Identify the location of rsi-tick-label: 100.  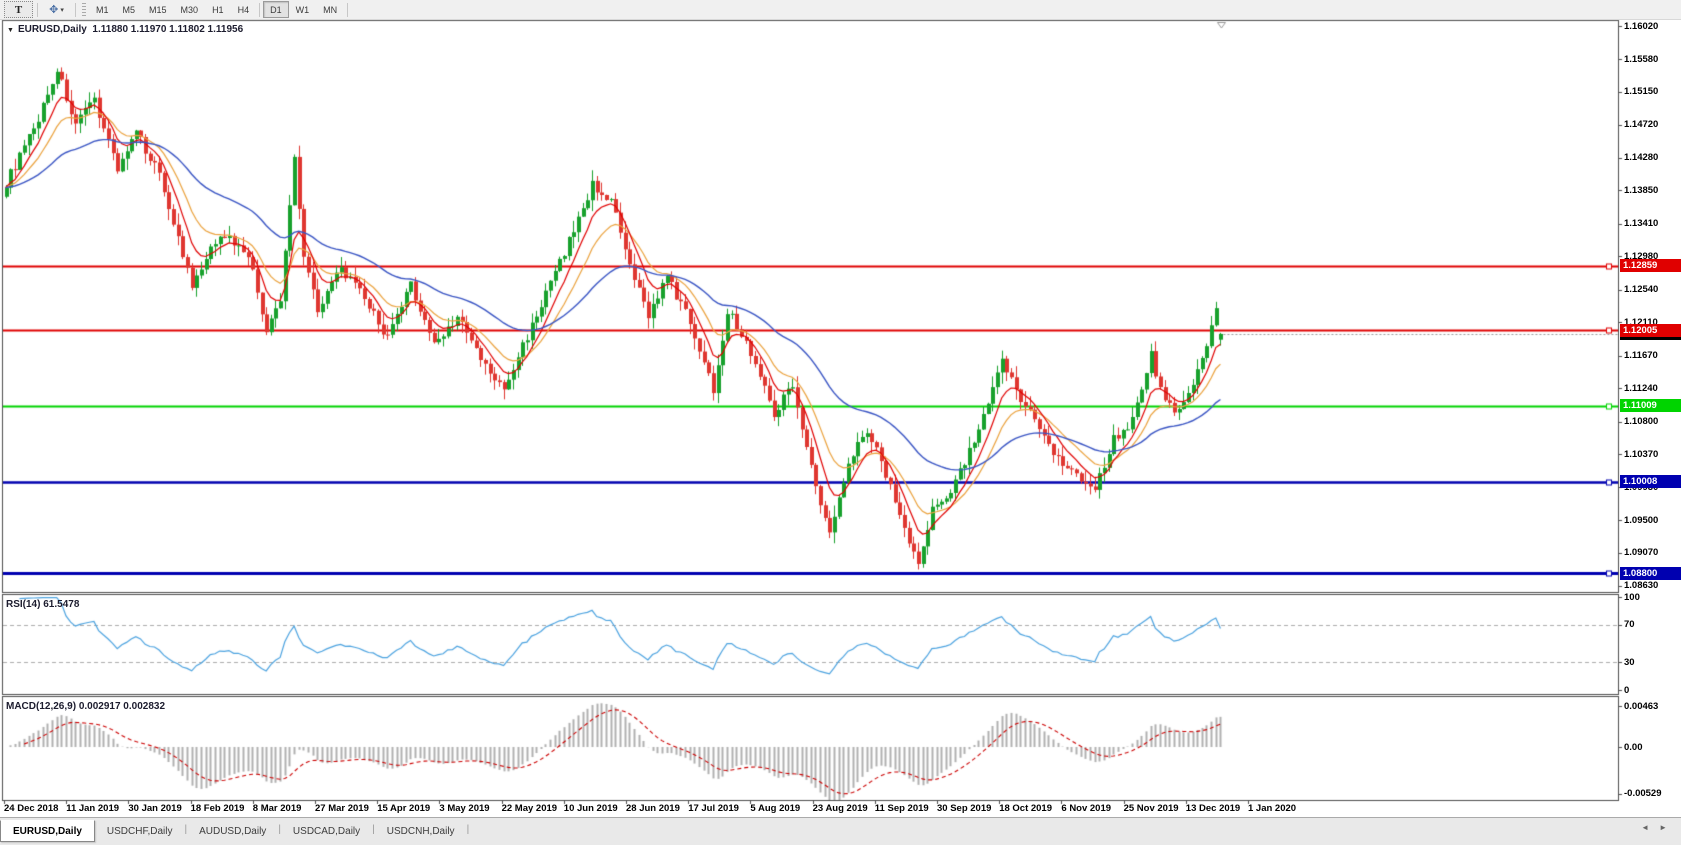
(1632, 597).